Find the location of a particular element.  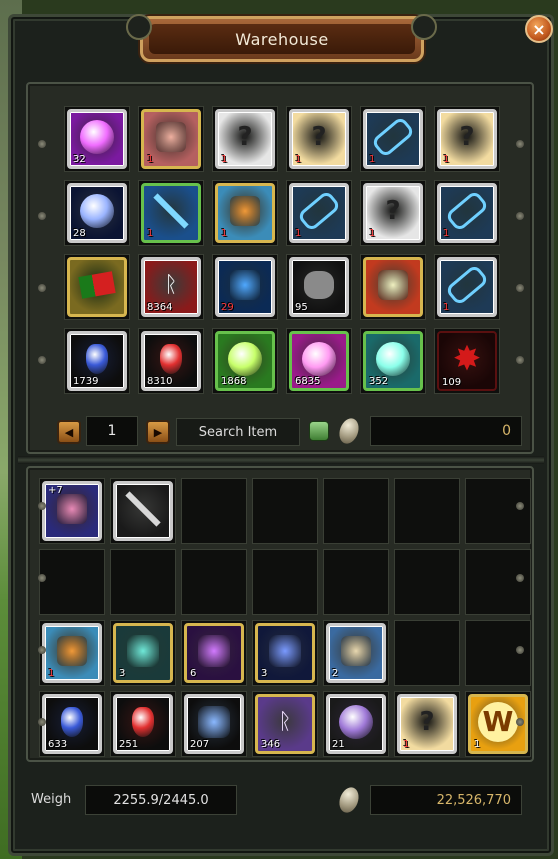

inventory-item: 6 is located at coordinates (214, 653).